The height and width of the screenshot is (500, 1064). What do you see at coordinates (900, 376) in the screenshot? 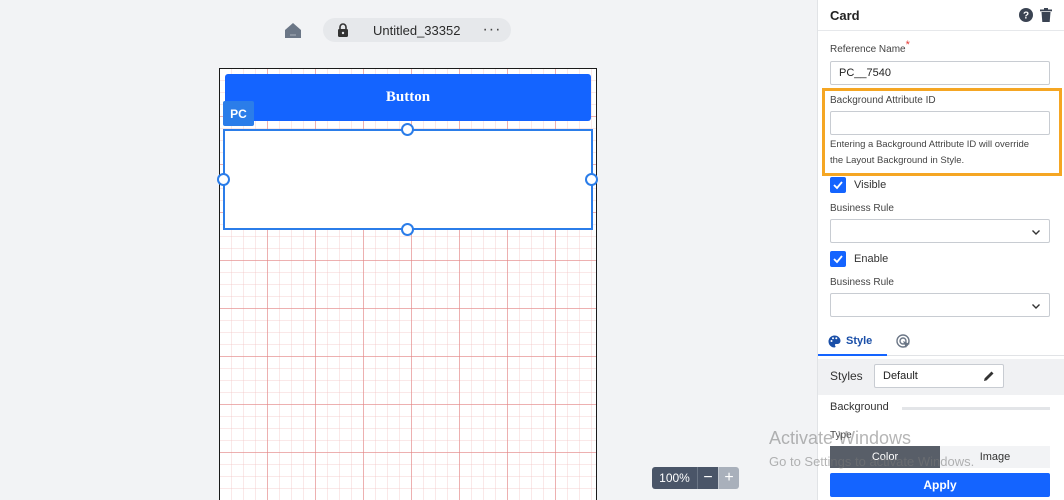
I see `styles-value: Default` at bounding box center [900, 376].